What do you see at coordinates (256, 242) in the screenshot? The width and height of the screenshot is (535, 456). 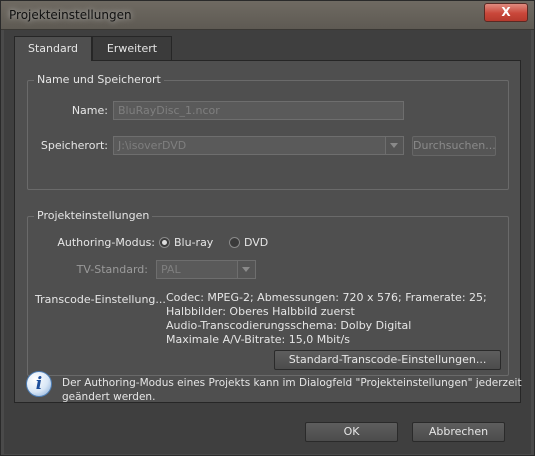 I see `radio-dvd-label: DVD` at bounding box center [256, 242].